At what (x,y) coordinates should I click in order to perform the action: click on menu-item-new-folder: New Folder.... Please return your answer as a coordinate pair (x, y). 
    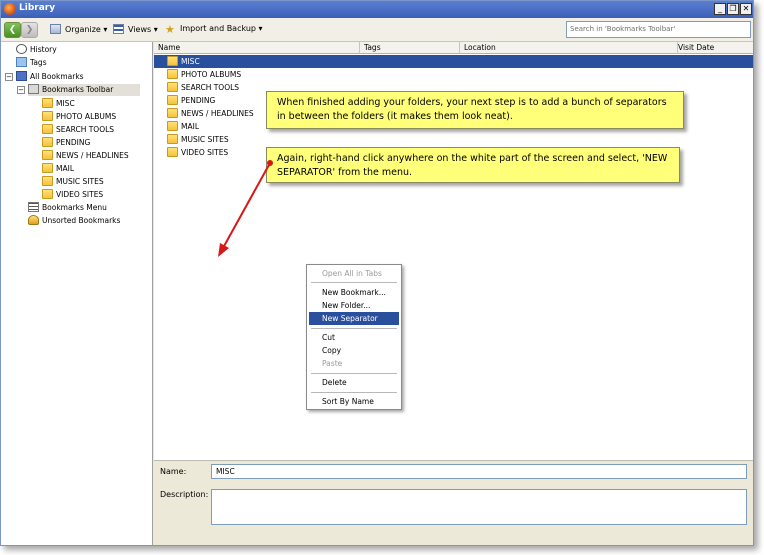
    Looking at the image, I should click on (354, 305).